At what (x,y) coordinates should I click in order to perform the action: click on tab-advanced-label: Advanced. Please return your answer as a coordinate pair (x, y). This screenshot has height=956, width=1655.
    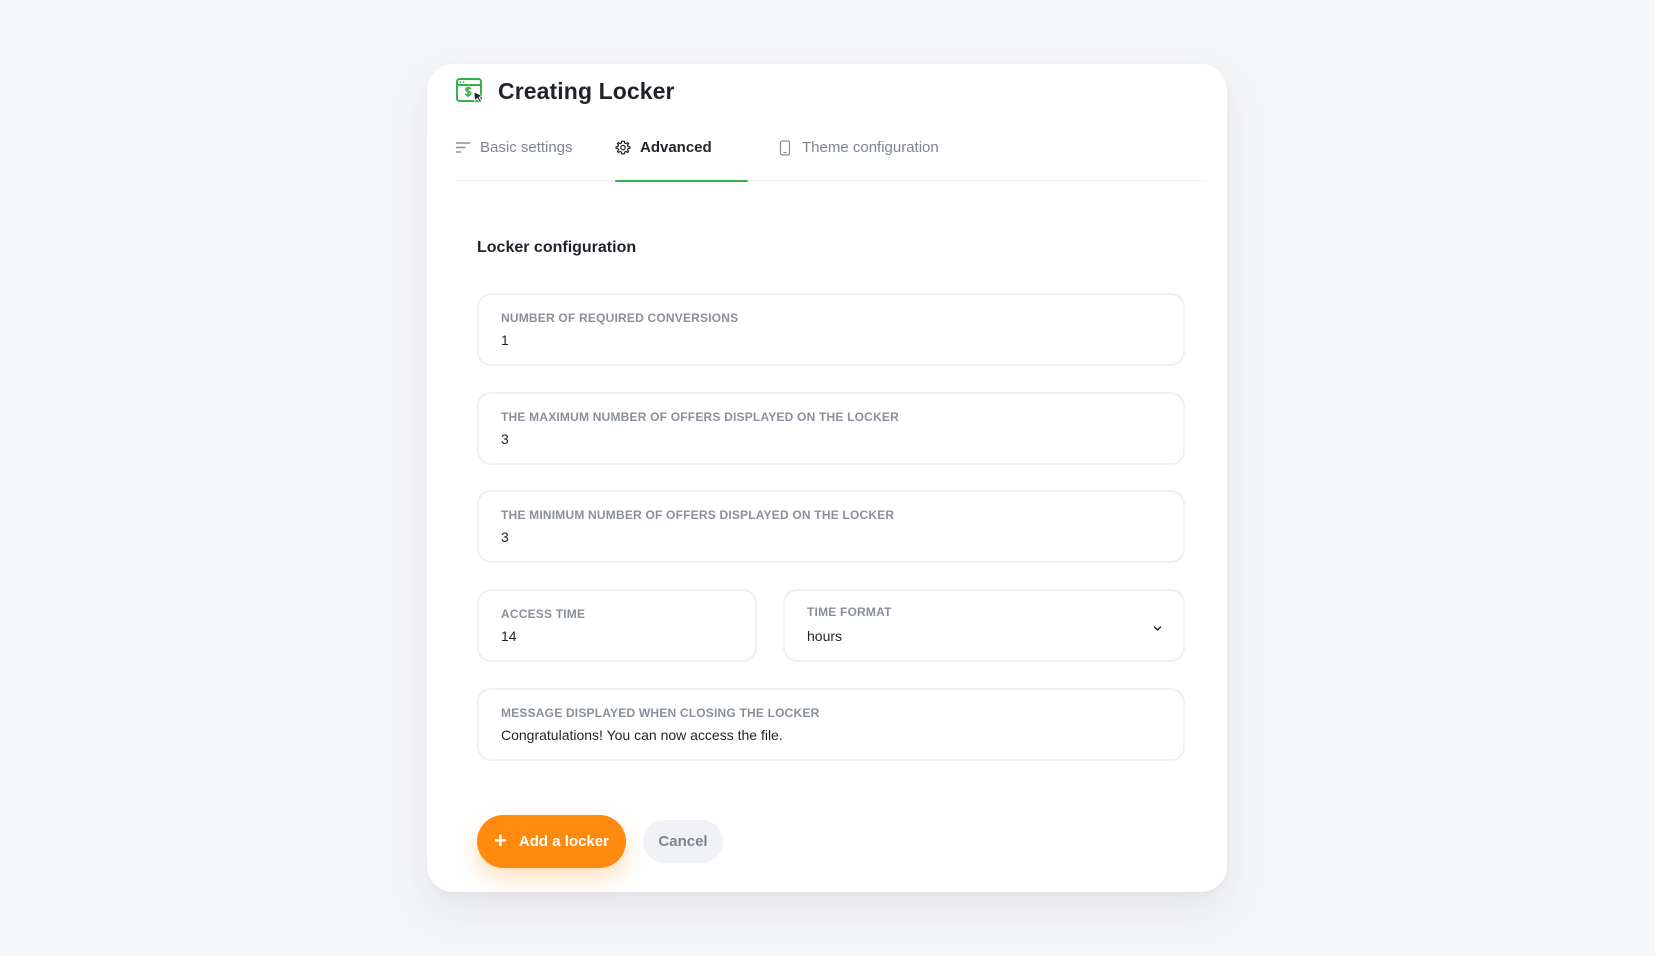
    Looking at the image, I should click on (676, 147).